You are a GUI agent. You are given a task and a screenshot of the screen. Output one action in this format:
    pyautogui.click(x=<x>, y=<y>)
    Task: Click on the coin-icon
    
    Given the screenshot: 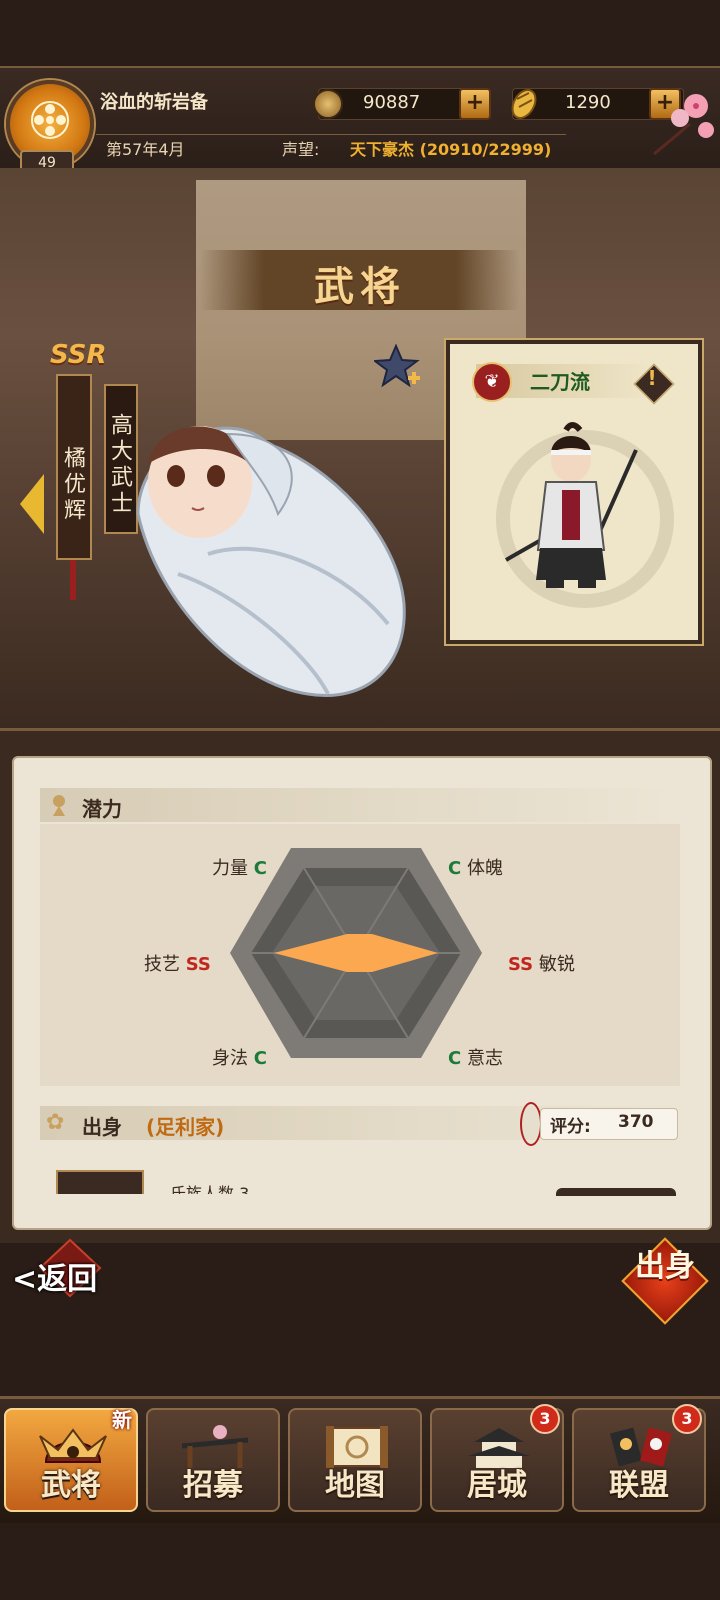 What is the action you would take?
    pyautogui.click(x=328, y=104)
    